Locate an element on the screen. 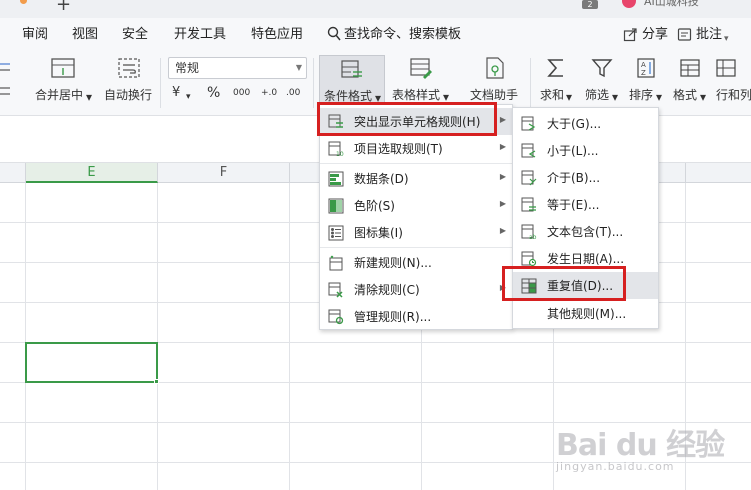  menu-item-top-bottom-rules: 10 项目选取规则(T) ▶ is located at coordinates (416, 148).